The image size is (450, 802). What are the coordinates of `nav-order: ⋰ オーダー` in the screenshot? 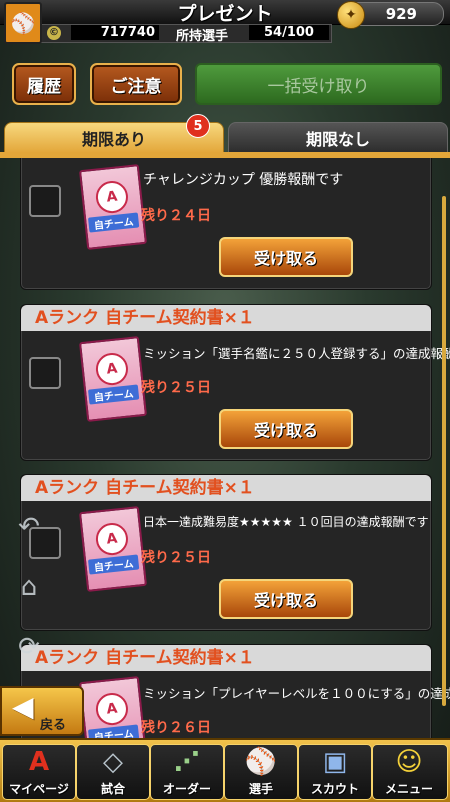 It's located at (187, 772).